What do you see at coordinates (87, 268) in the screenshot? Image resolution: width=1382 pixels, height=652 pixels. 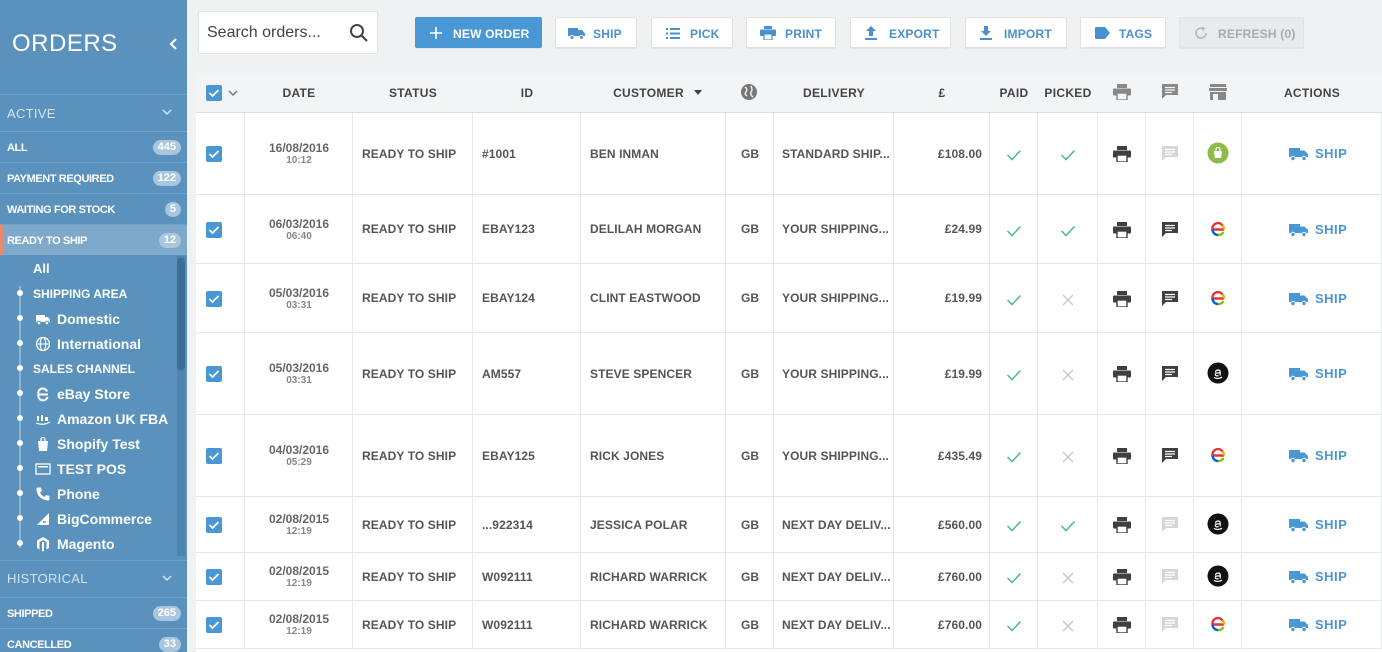 I see `tree-item-all: All` at bounding box center [87, 268].